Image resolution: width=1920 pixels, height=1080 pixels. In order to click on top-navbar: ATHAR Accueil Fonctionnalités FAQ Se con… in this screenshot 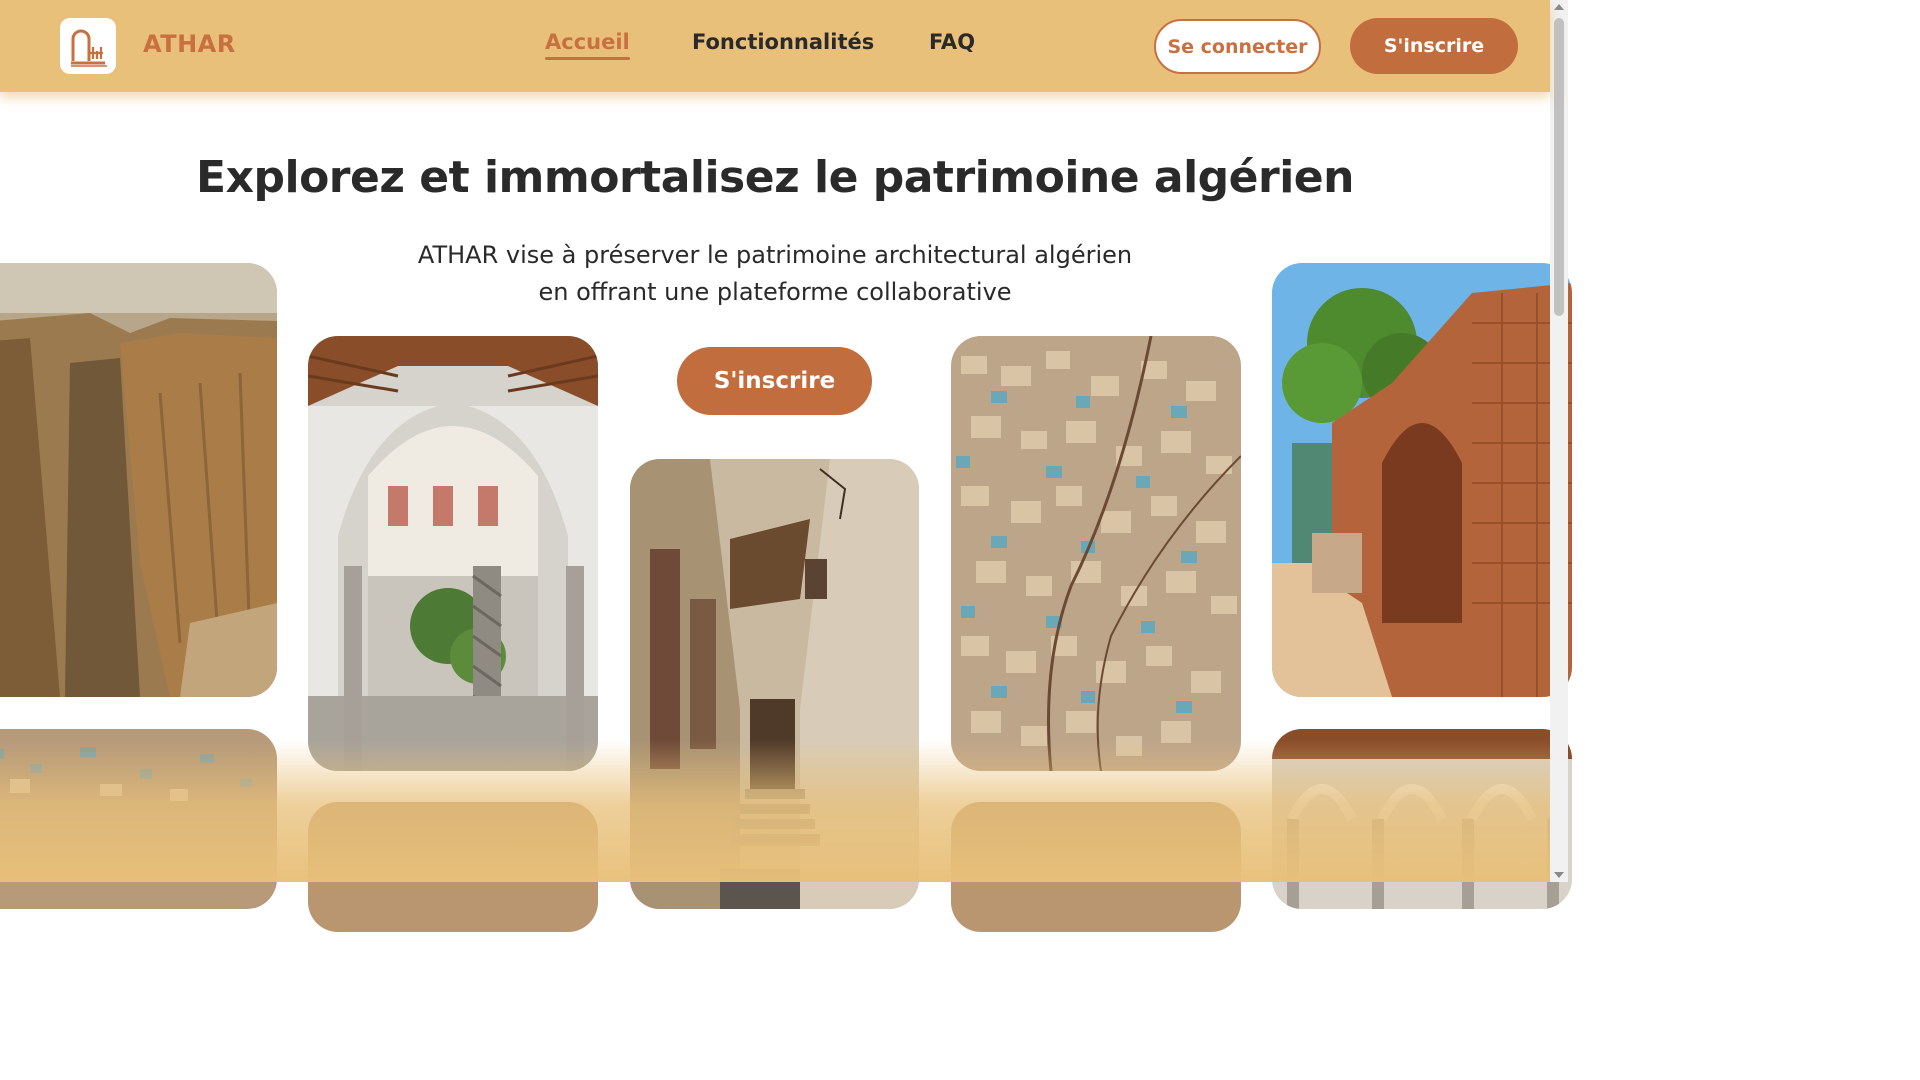, I will do `click(775, 46)`.